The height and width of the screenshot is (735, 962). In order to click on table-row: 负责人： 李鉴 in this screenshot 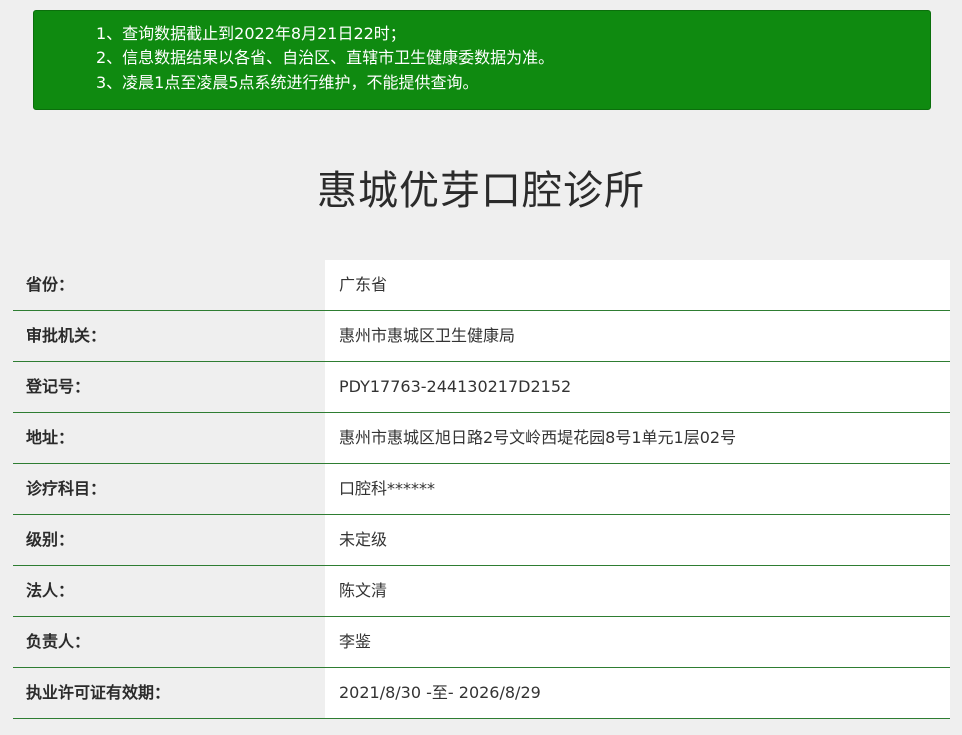, I will do `click(481, 642)`.